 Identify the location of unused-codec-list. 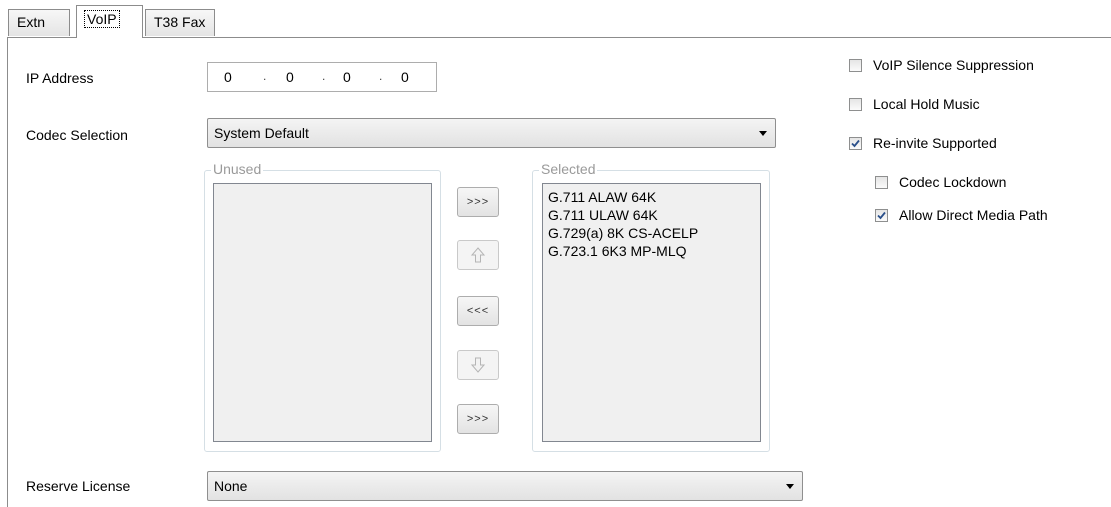
(322, 312).